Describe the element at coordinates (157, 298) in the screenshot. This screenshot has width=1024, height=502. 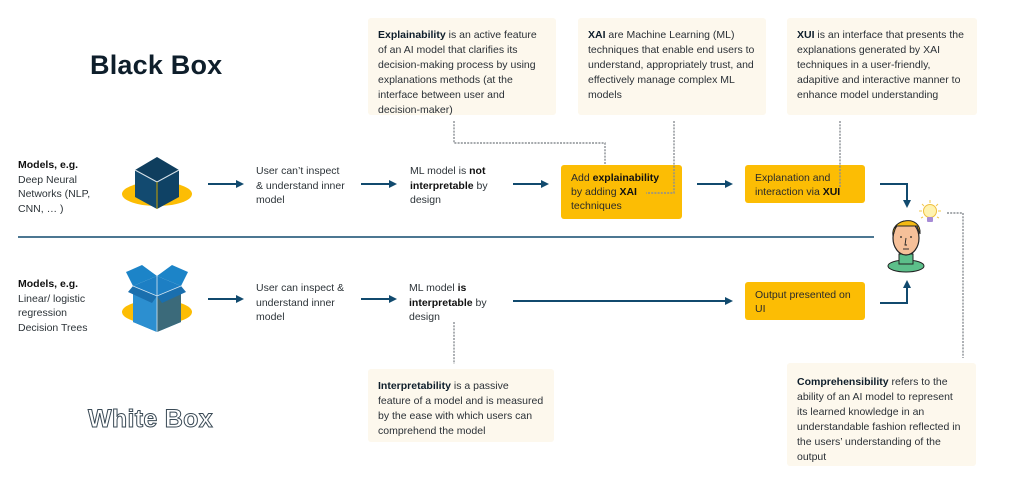
I see `open-box-icon` at that location.